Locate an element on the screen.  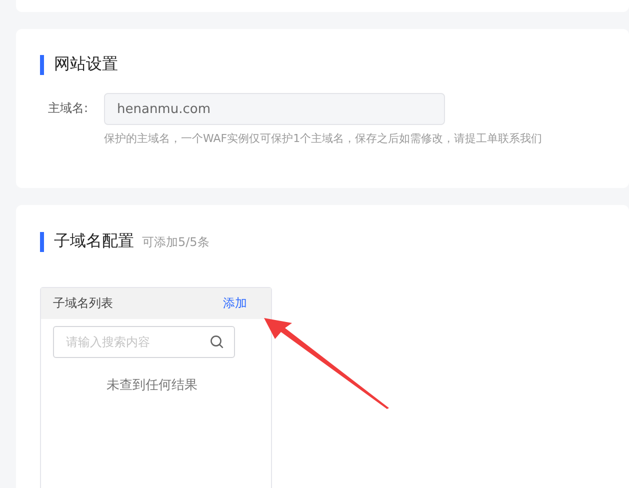
empty-message: 未查到任何结果 is located at coordinates (152, 385).